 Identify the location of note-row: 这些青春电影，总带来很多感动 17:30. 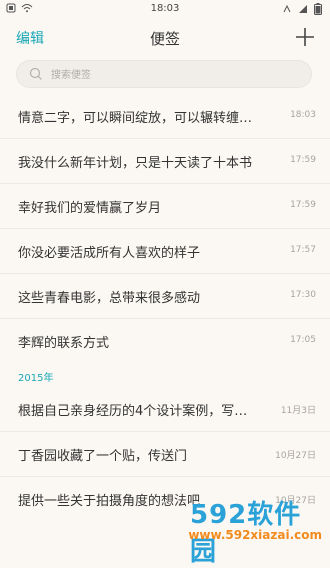
(165, 296).